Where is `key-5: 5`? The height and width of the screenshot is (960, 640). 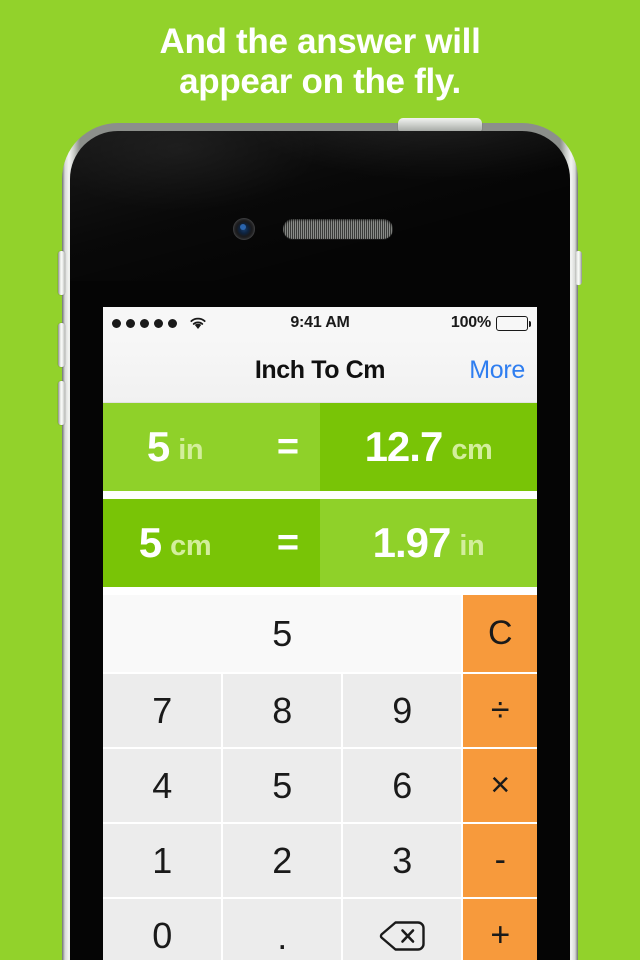
key-5: 5 is located at coordinates (282, 785).